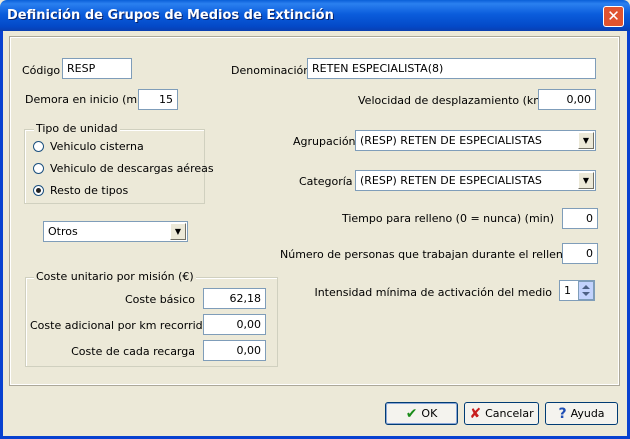  I want to click on velocidad-label: Velocidad de desplazamiento (km/h), so click(458, 100).